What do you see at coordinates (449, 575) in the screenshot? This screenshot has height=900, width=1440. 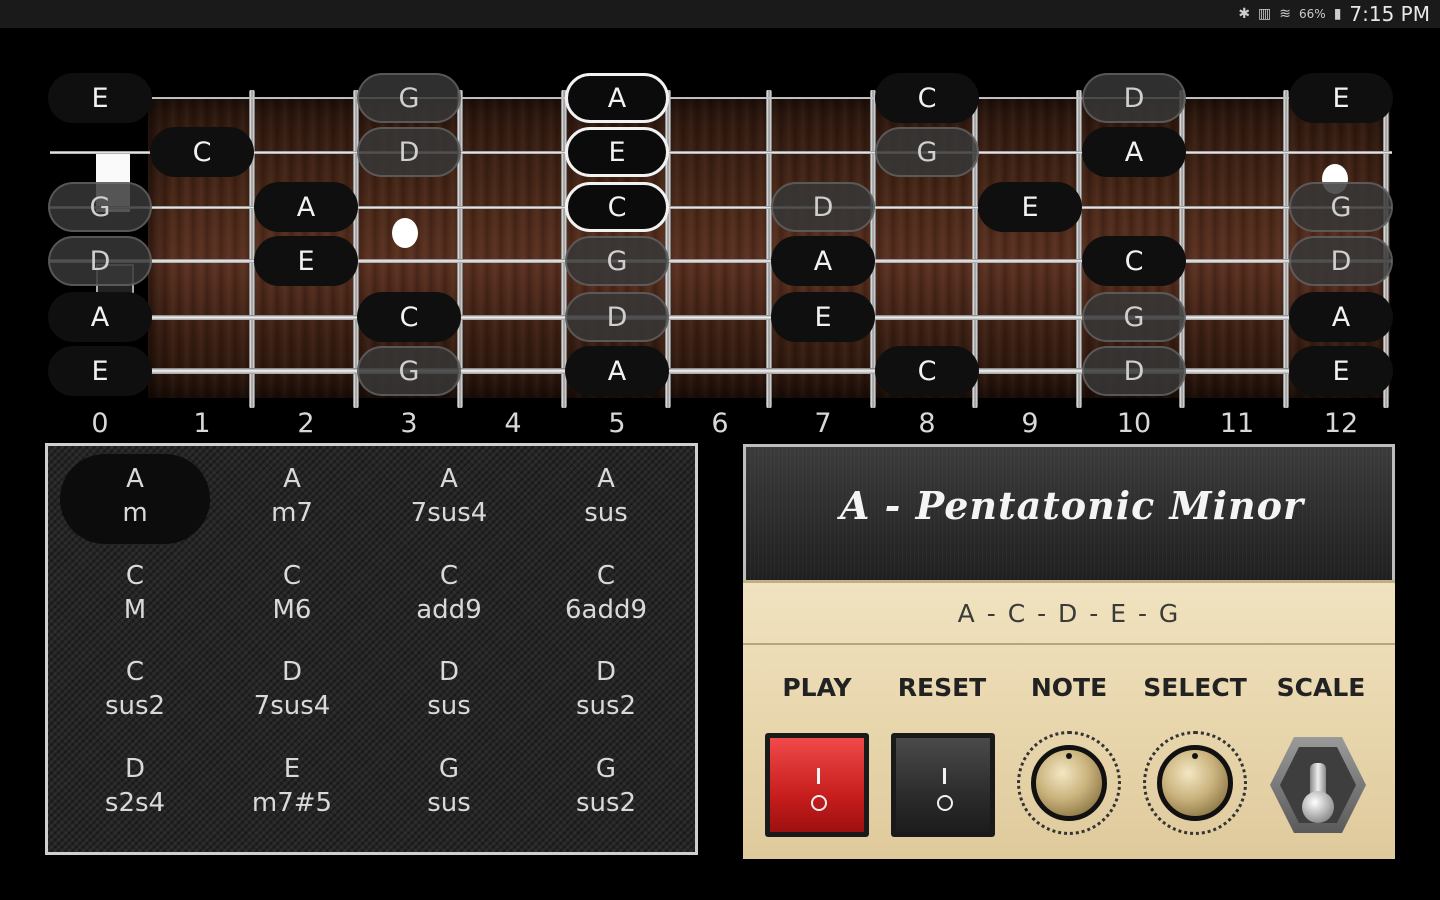 I see `chord-root: C` at bounding box center [449, 575].